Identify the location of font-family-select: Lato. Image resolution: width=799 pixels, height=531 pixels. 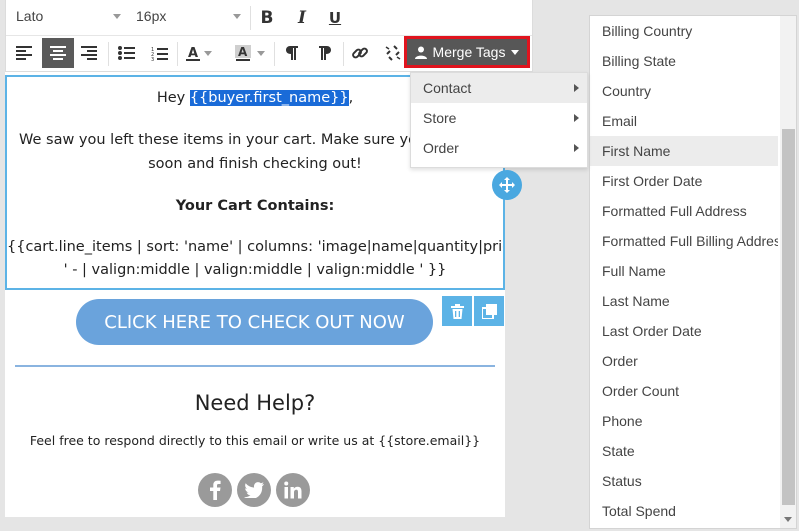
(68, 19).